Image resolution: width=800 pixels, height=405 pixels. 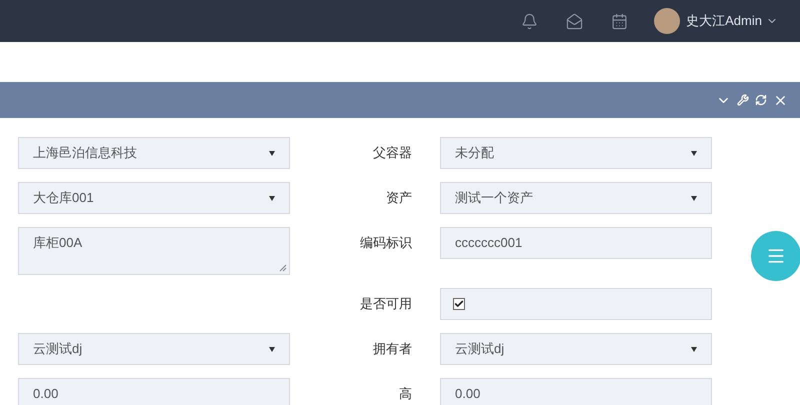 I want to click on calendar-icon, so click(x=619, y=21).